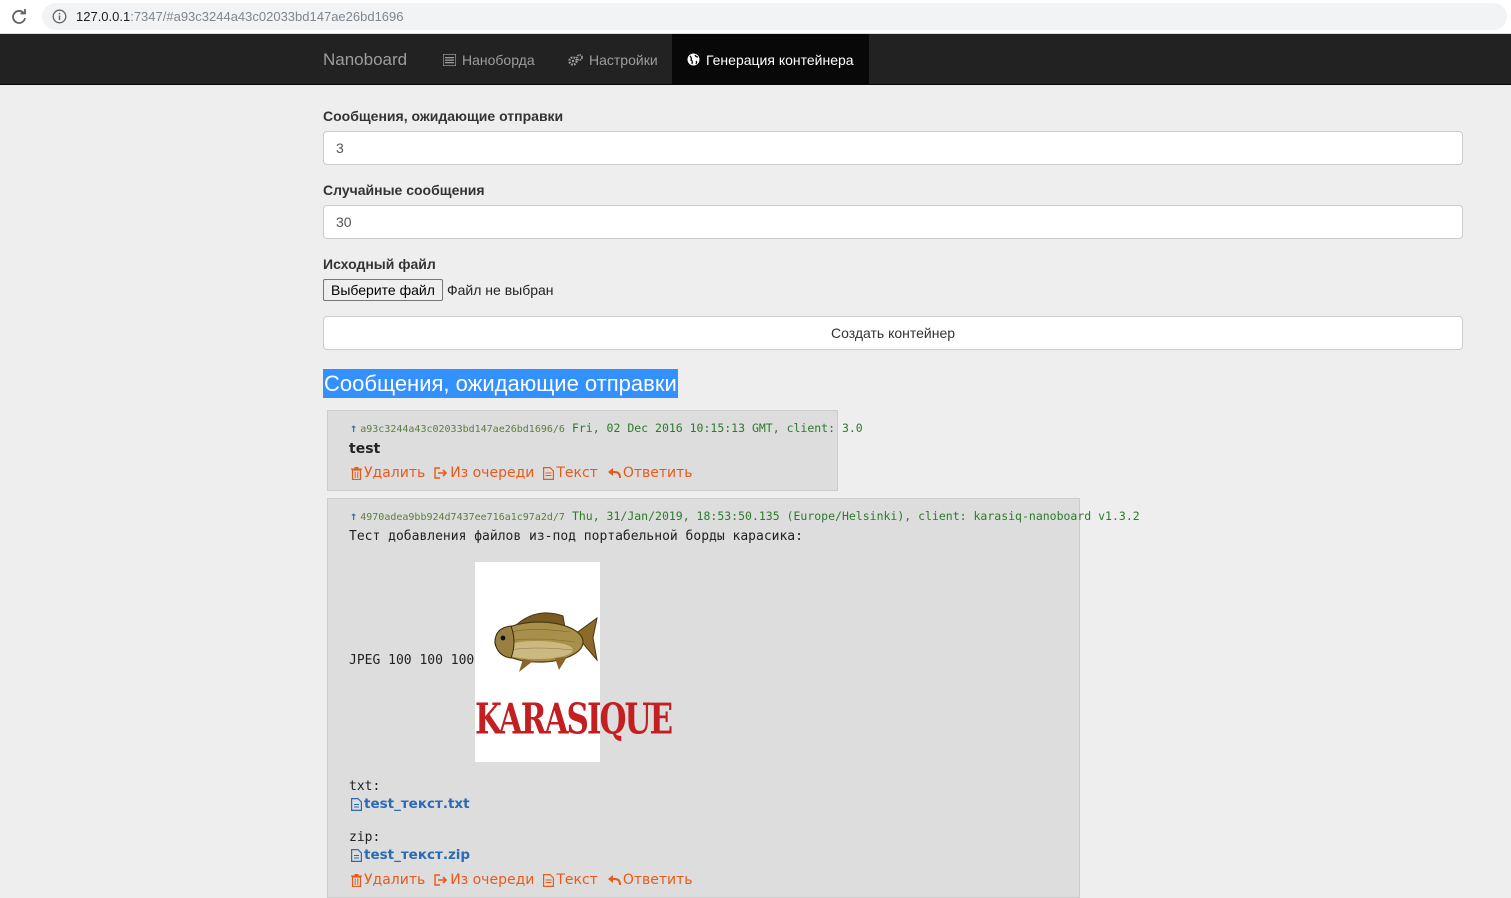 Image resolution: width=1511 pixels, height=898 pixels. Describe the element at coordinates (404, 190) in the screenshot. I see `random-messages-label: Случайные сообщения` at that location.